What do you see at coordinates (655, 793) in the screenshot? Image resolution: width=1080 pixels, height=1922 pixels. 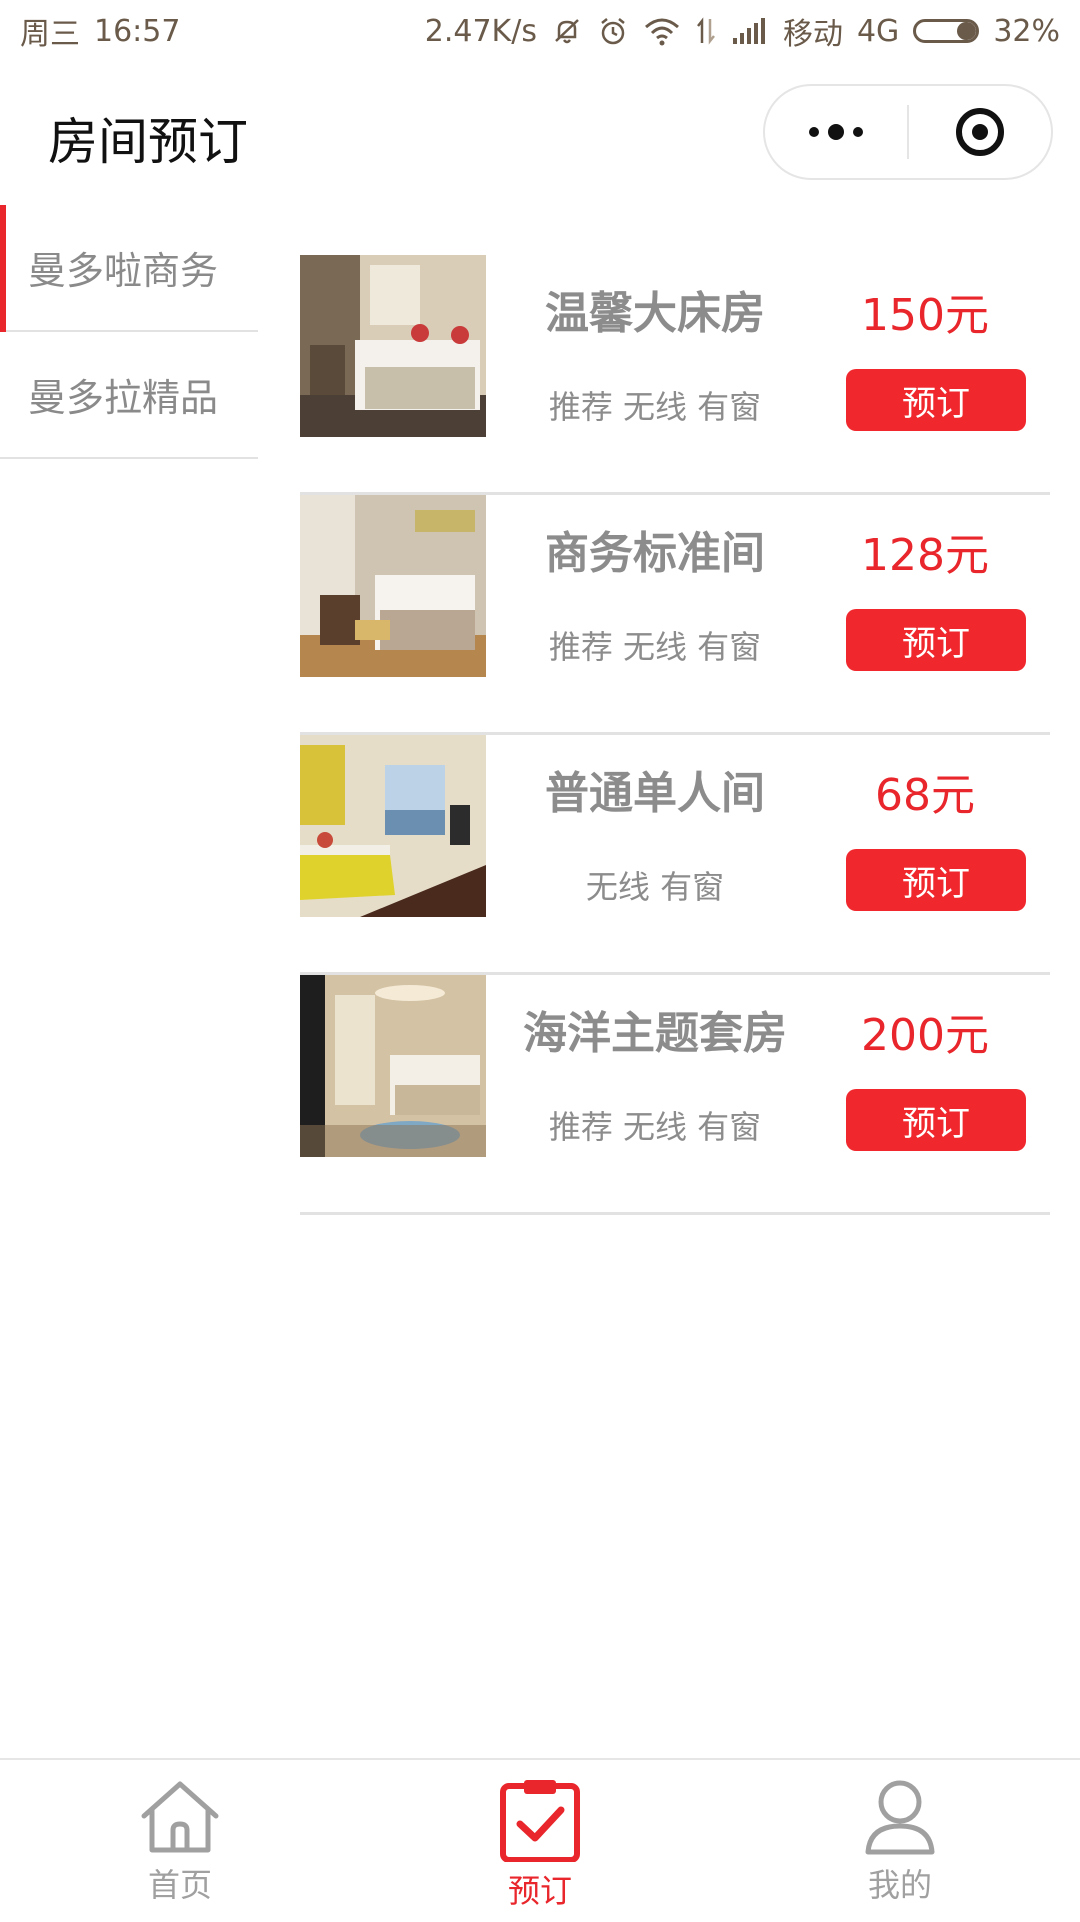 I see `room-name: 普通单人间` at bounding box center [655, 793].